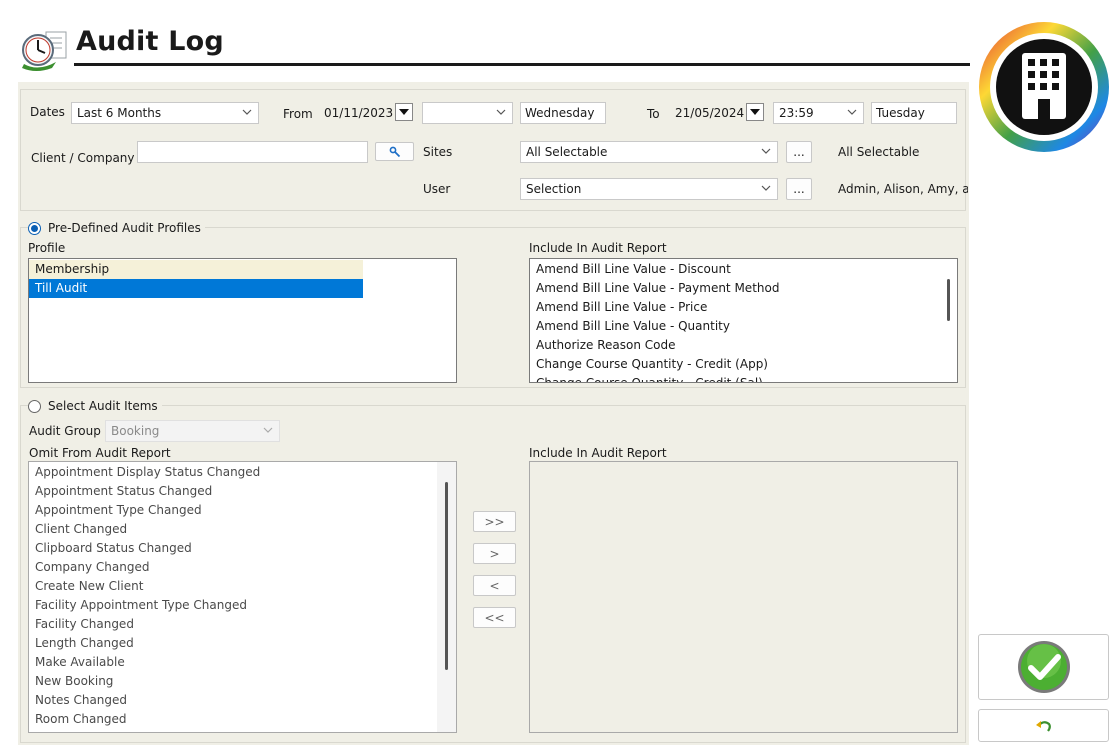 The height and width of the screenshot is (749, 1119). What do you see at coordinates (242, 681) in the screenshot?
I see `list-item: New Booking` at bounding box center [242, 681].